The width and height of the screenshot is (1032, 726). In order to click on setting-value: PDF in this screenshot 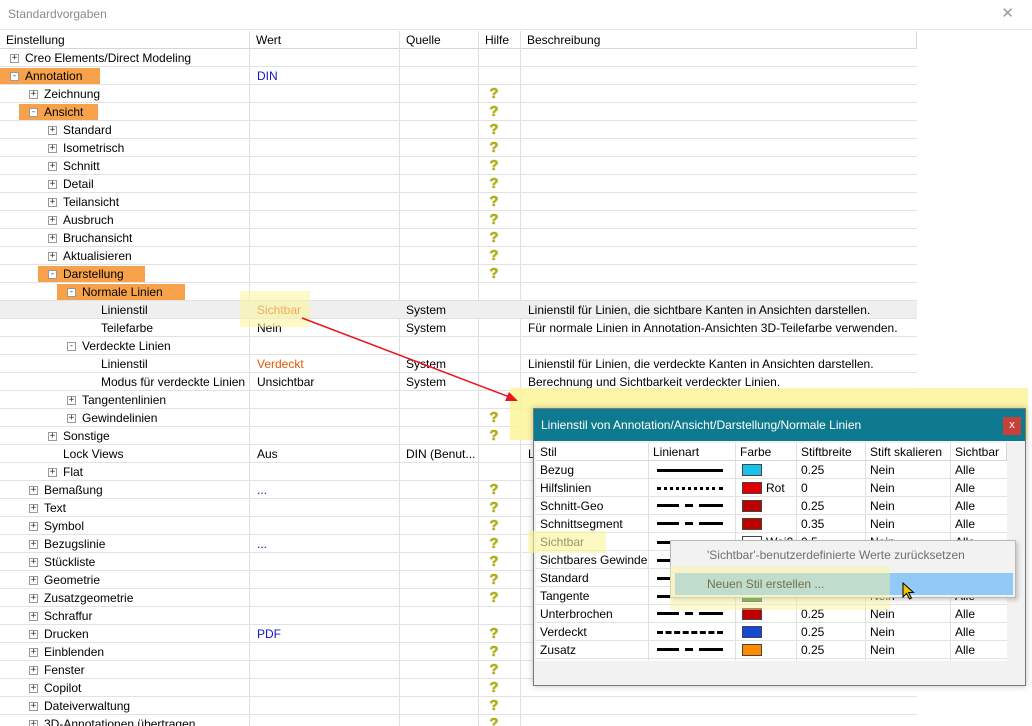, I will do `click(328, 634)`.